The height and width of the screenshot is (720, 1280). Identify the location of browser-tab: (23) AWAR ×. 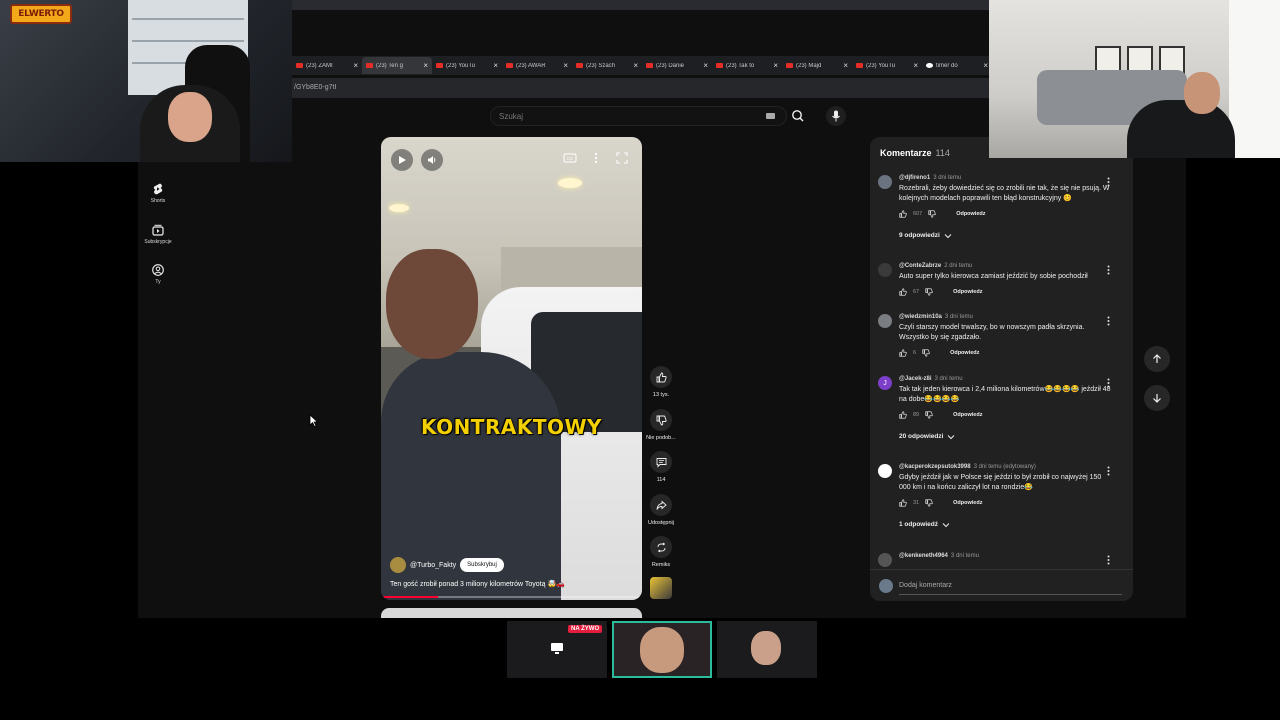
(537, 65).